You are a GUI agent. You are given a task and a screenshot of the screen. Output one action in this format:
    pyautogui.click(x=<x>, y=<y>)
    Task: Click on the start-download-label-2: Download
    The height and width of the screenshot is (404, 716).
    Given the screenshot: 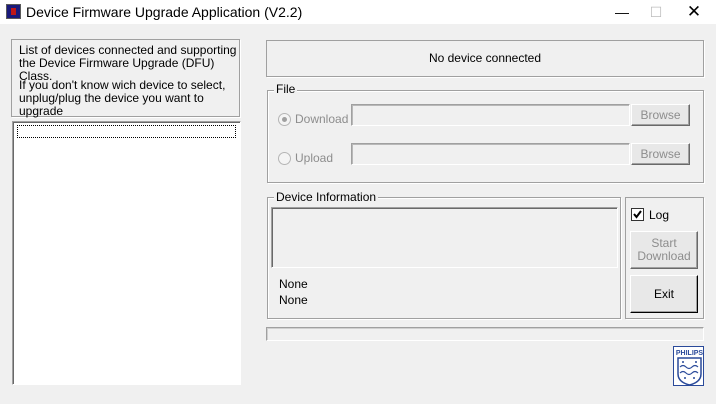 What is the action you would take?
    pyautogui.click(x=664, y=256)
    